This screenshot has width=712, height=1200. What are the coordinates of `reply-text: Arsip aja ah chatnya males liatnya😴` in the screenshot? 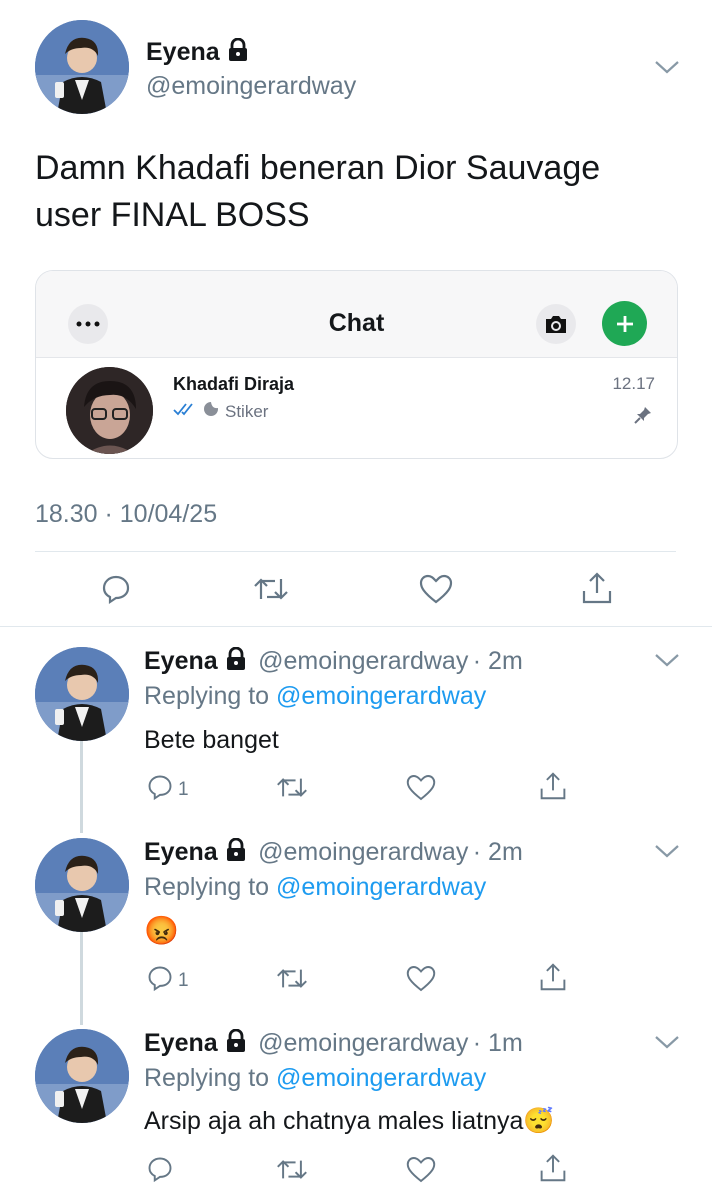 It's located at (349, 1121).